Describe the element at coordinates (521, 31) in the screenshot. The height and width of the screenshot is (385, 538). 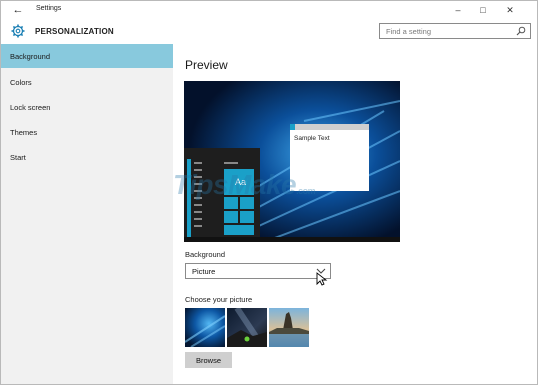
I see `search-icon` at that location.